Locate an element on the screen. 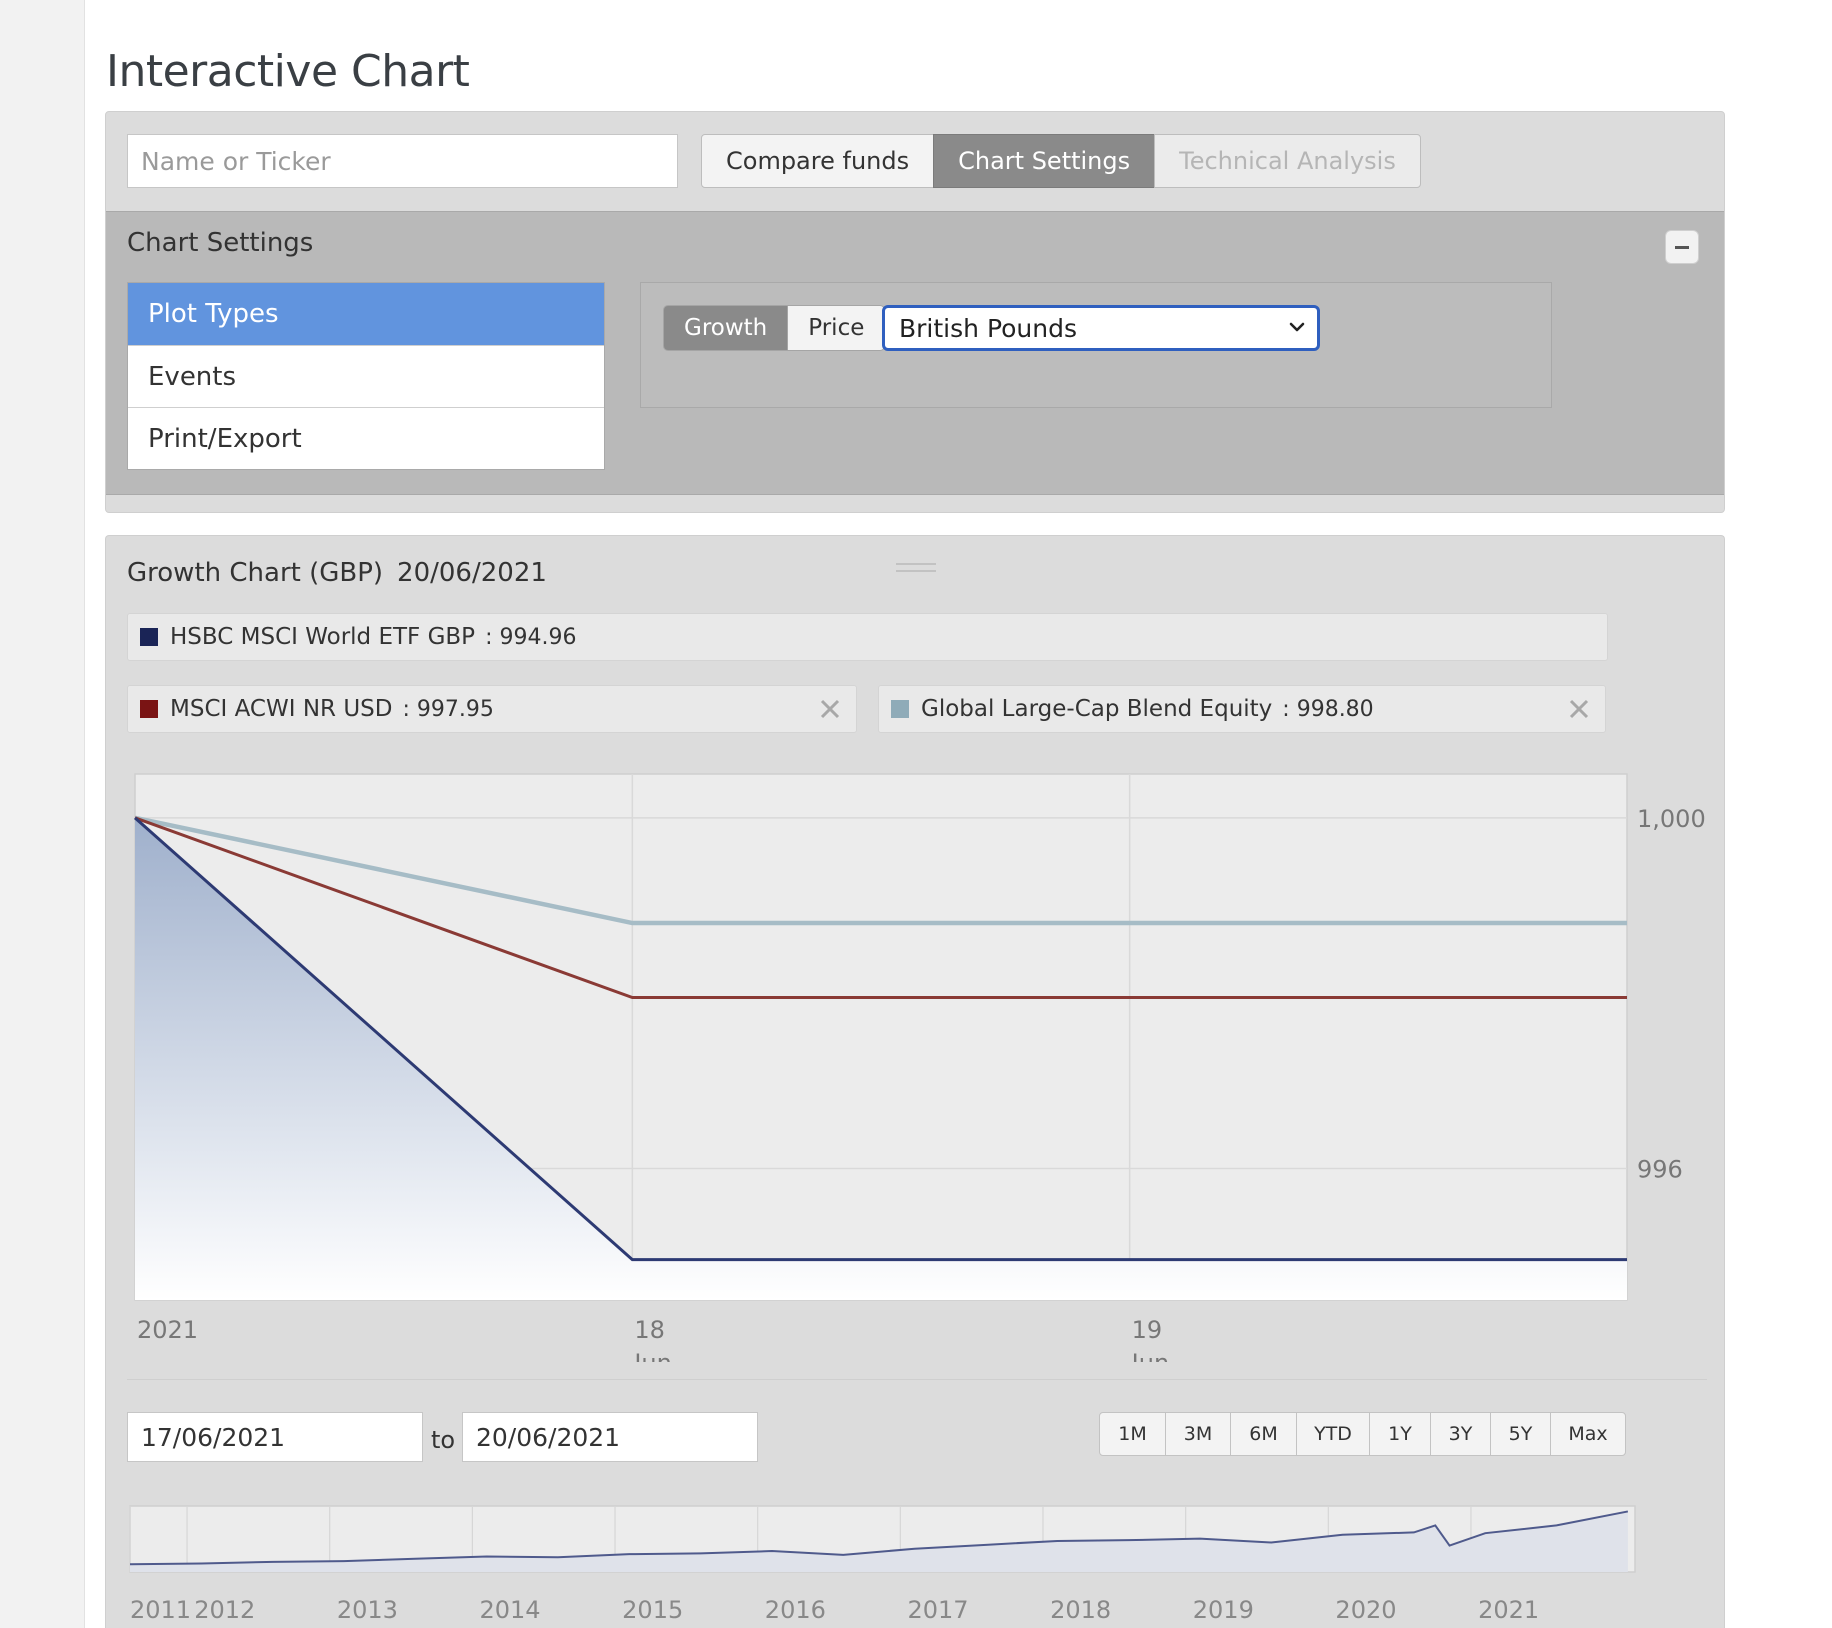 This screenshot has width=1832, height=1628. legend-item-fund: HSBC MSCI World ETF GBP : 994.96 is located at coordinates (867, 637).